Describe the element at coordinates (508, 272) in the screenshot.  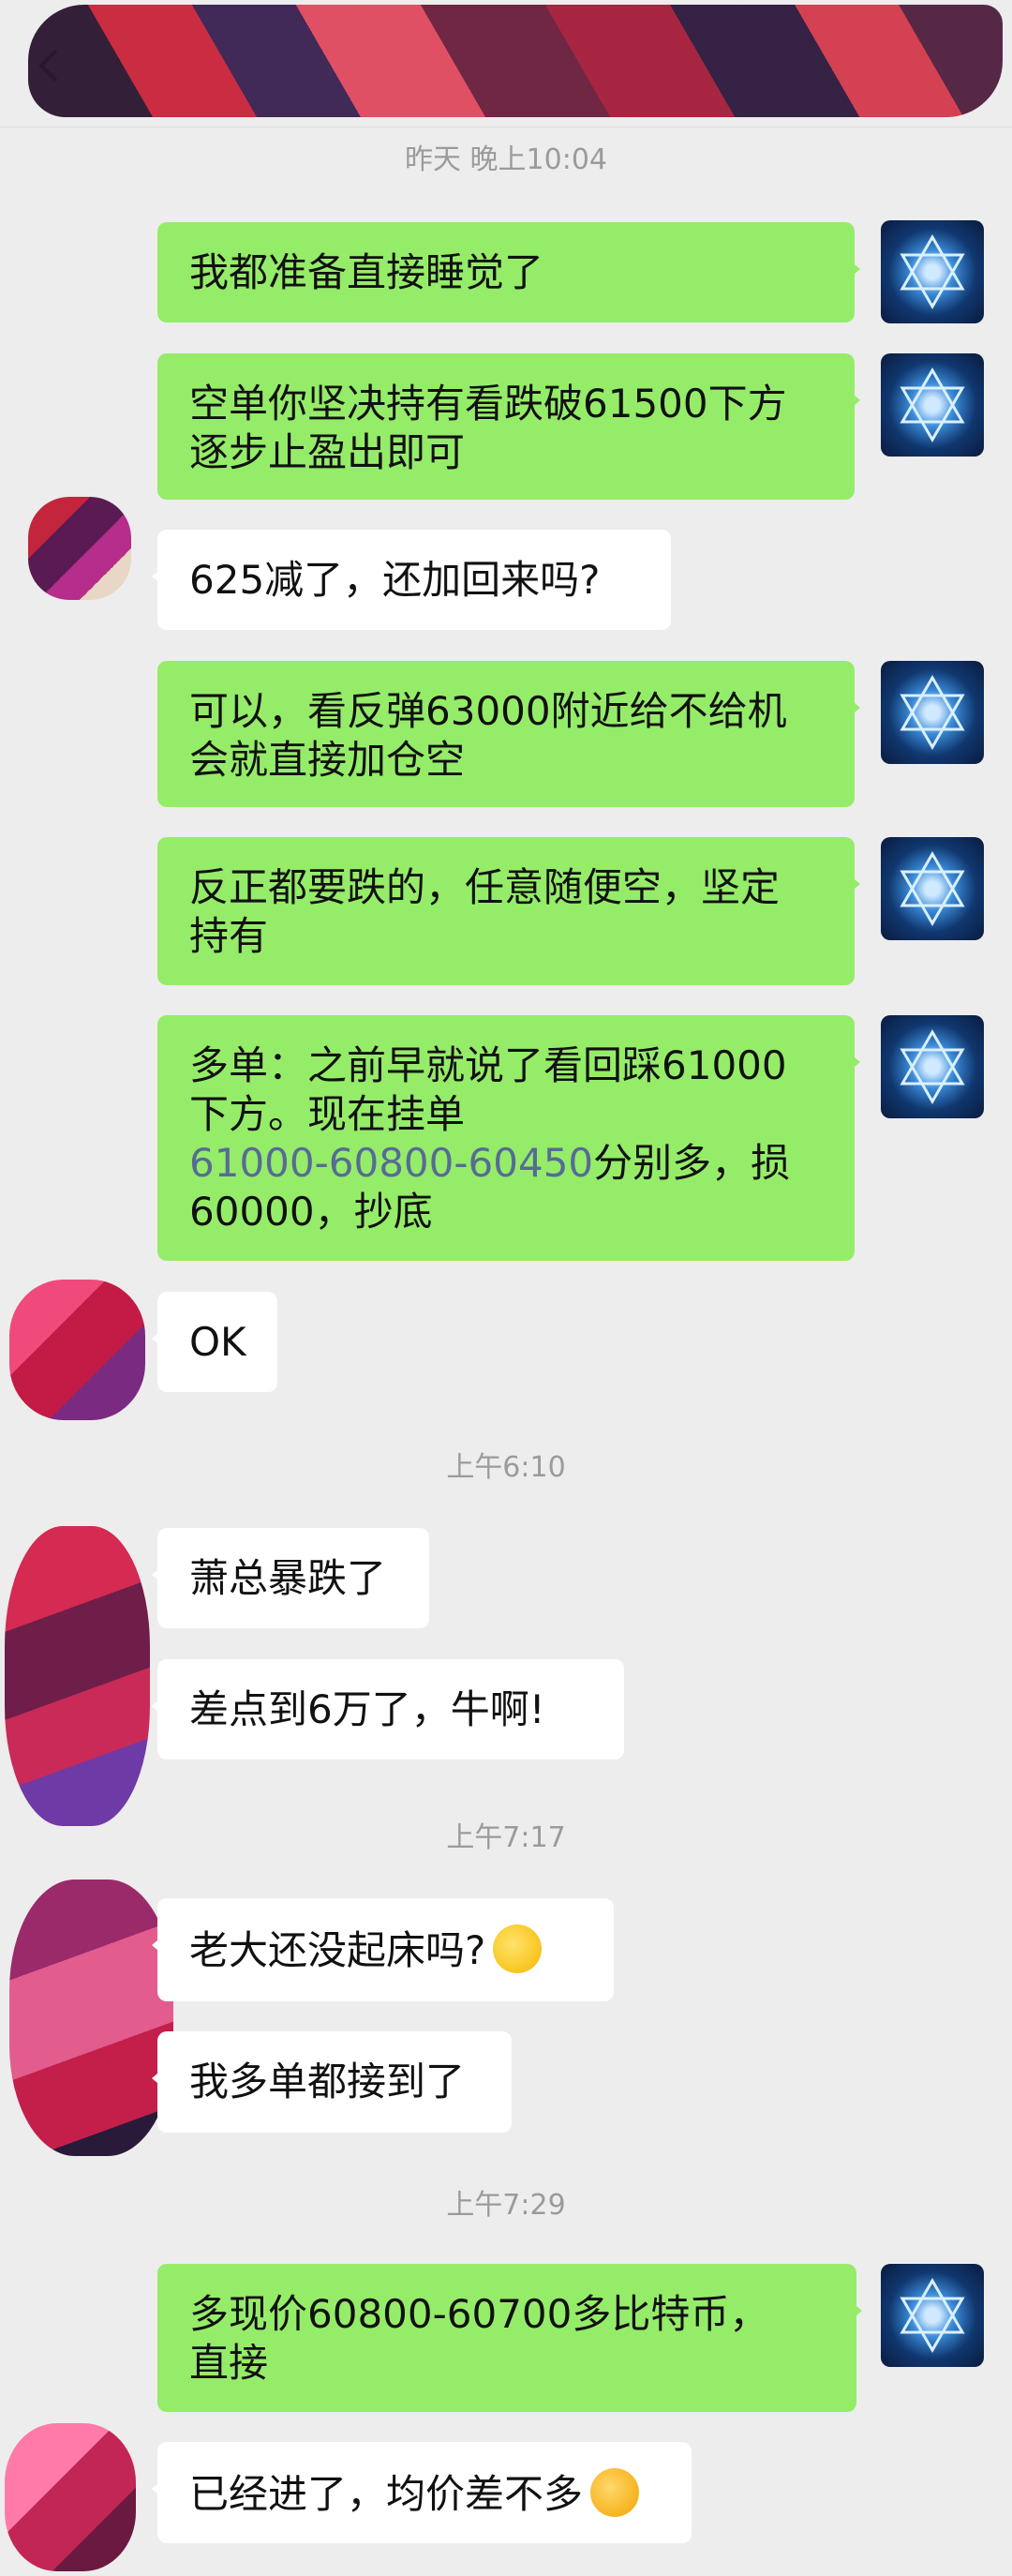
I see `message-bubble-me: 我都准备直接睡觉了` at that location.